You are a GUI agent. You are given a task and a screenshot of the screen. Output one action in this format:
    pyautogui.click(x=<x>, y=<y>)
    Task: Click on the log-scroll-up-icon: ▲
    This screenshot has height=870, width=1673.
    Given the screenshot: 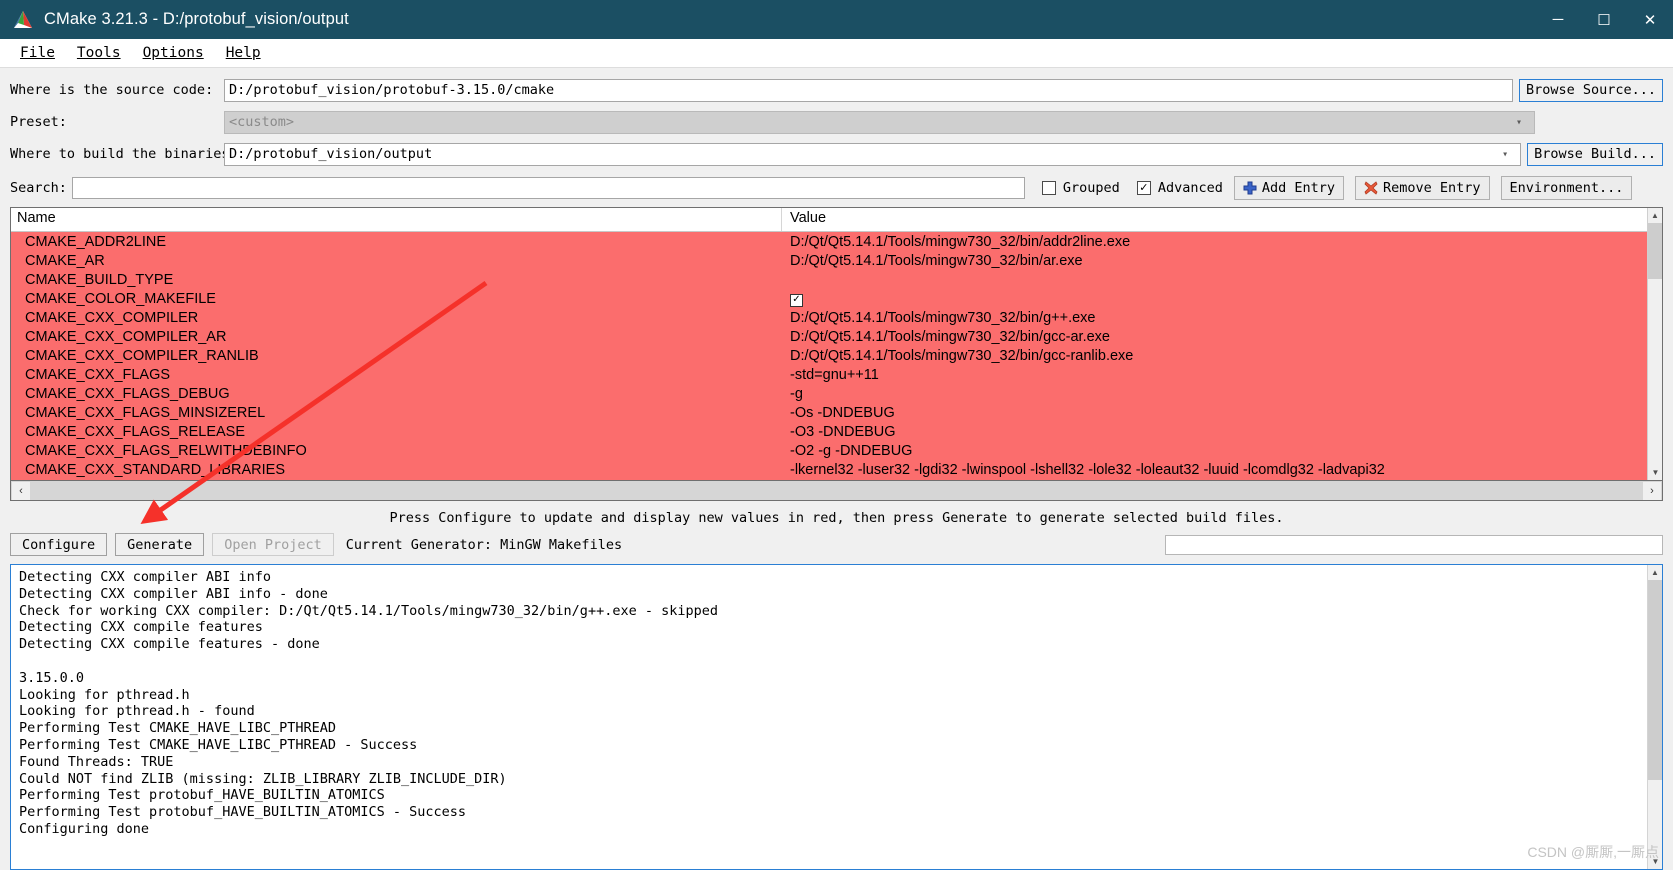 What is the action you would take?
    pyautogui.click(x=1655, y=572)
    